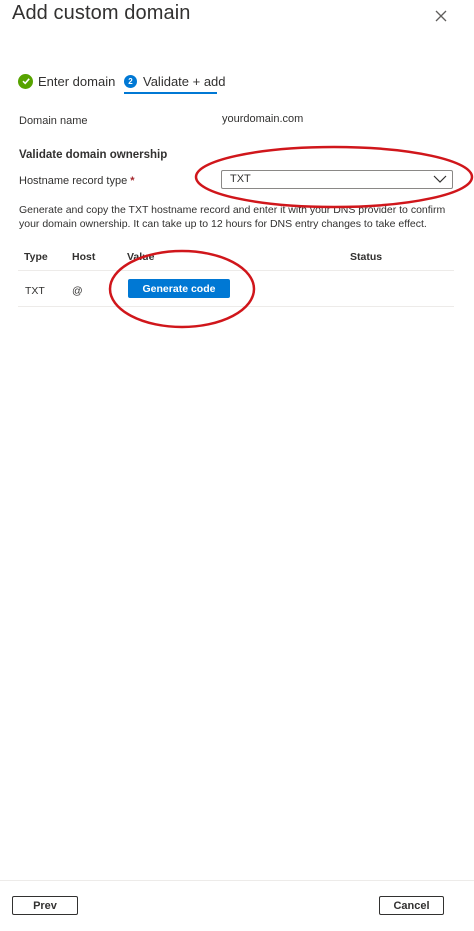 This screenshot has width=474, height=931. I want to click on validate-section-heading: Validate domain ownership, so click(93, 155).